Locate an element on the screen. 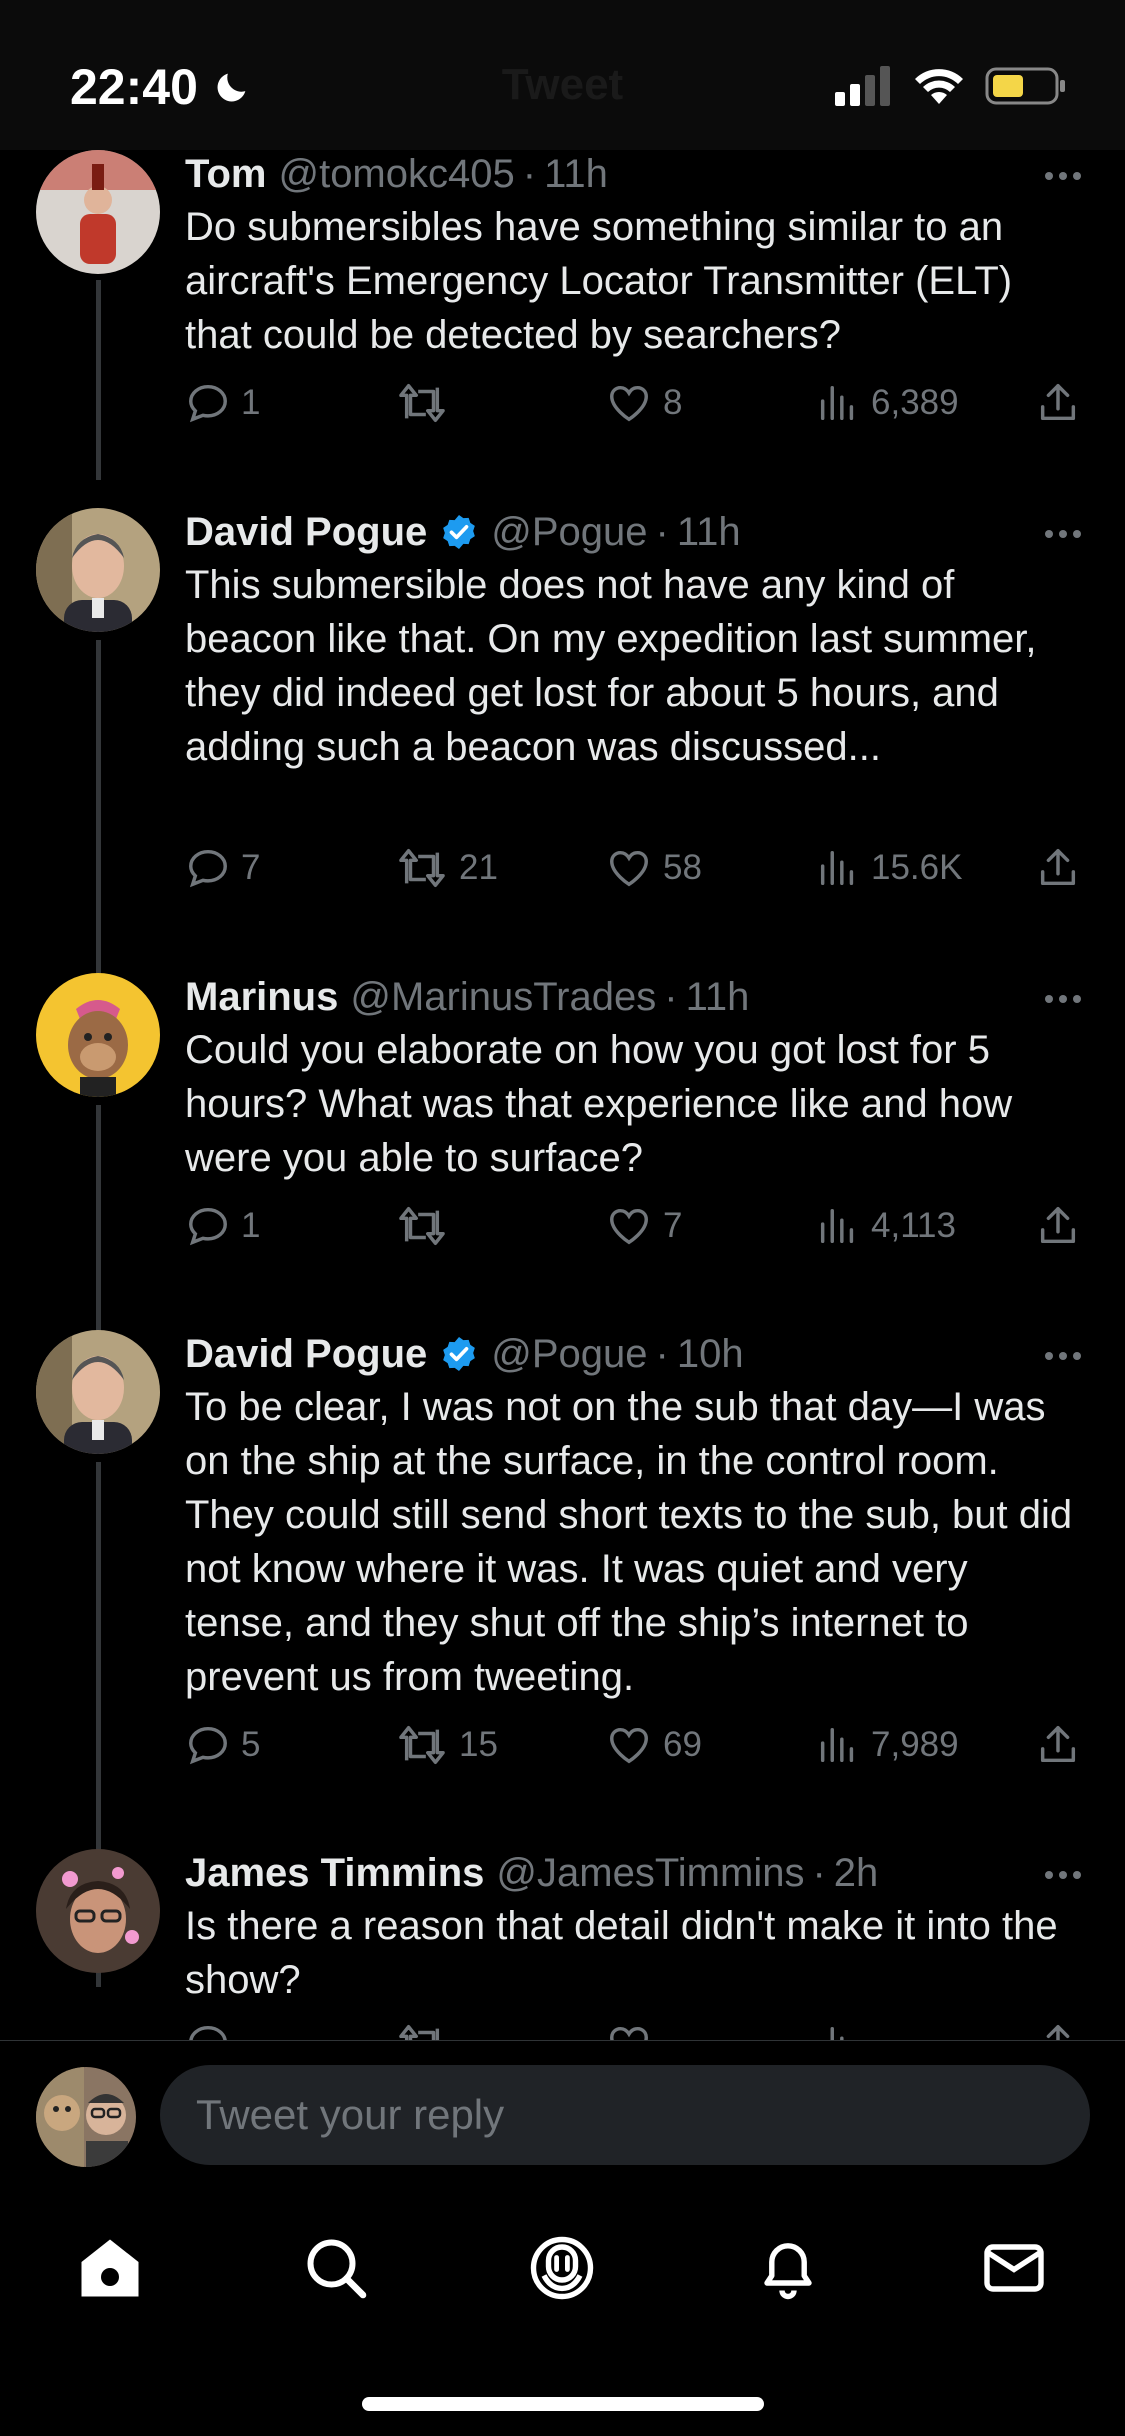  like-button: 8 is located at coordinates (643, 403).